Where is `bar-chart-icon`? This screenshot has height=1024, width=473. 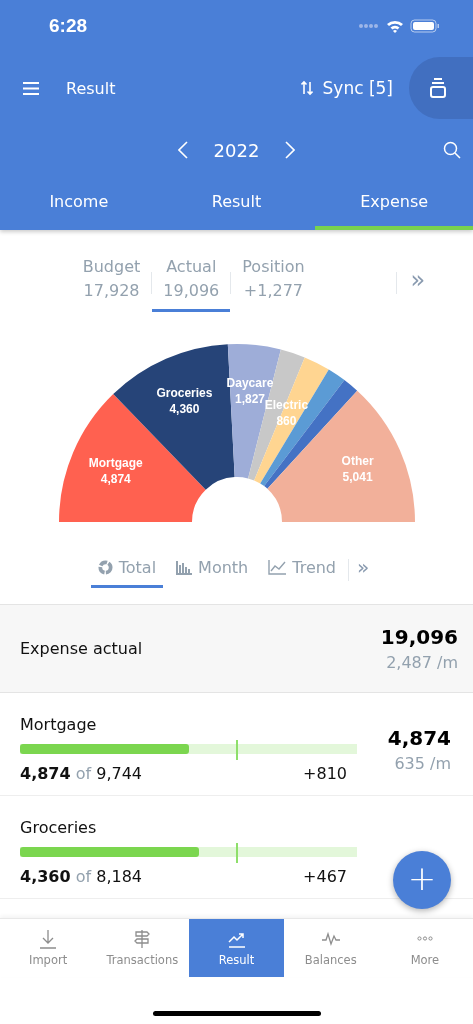 bar-chart-icon is located at coordinates (184, 567).